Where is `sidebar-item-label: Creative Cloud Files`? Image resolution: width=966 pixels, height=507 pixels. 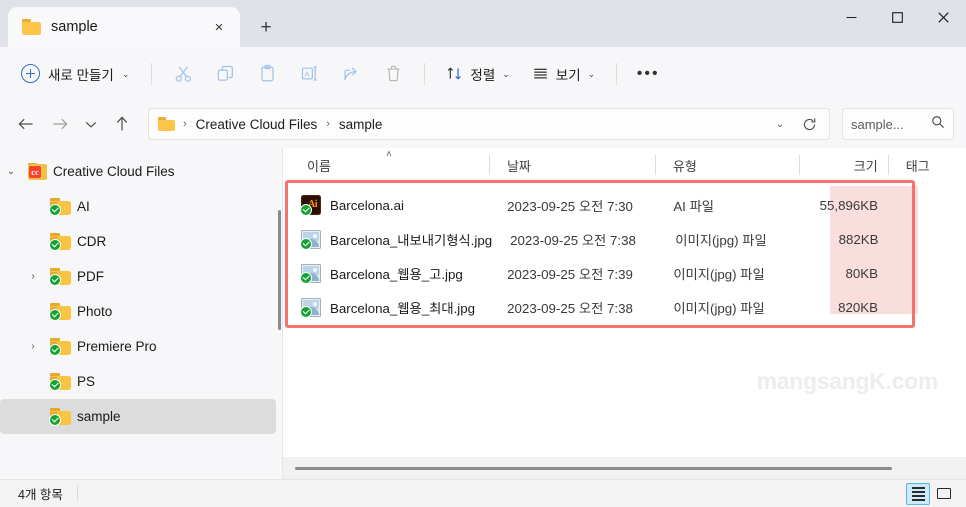 sidebar-item-label: Creative Cloud Files is located at coordinates (114, 171).